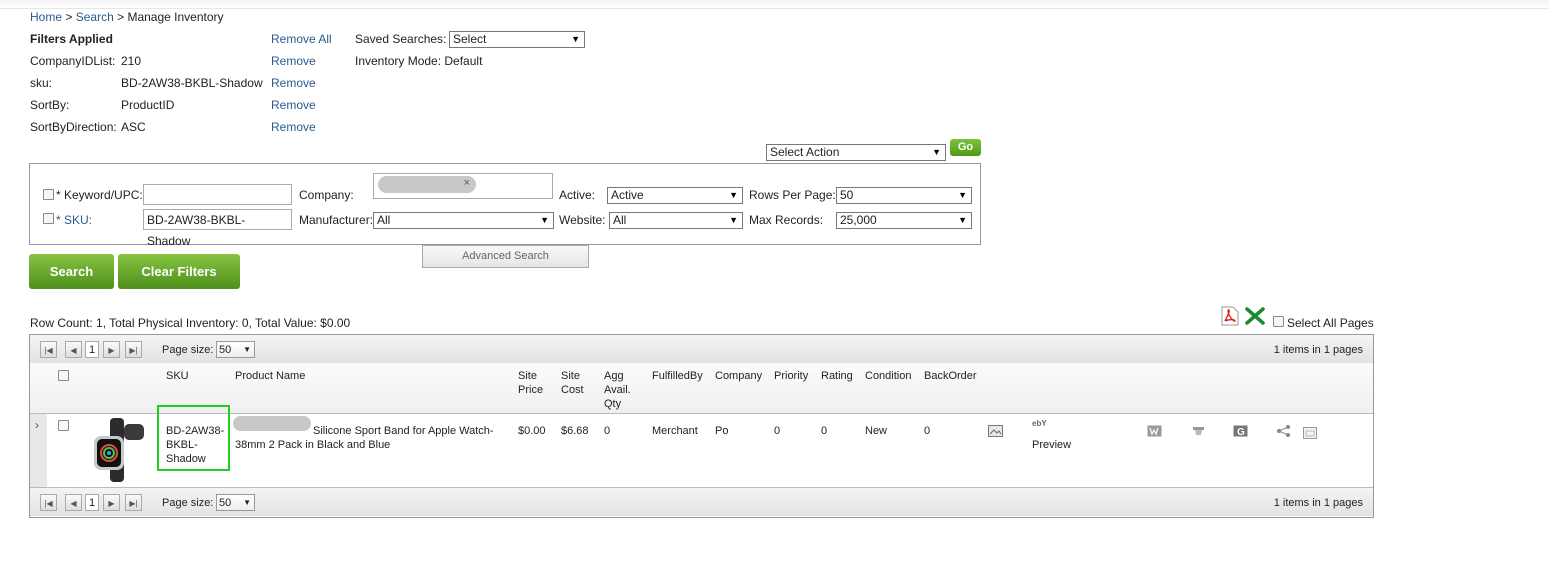 Image resolution: width=1549 pixels, height=581 pixels. What do you see at coordinates (71, 271) in the screenshot?
I see `search-button: Search` at bounding box center [71, 271].